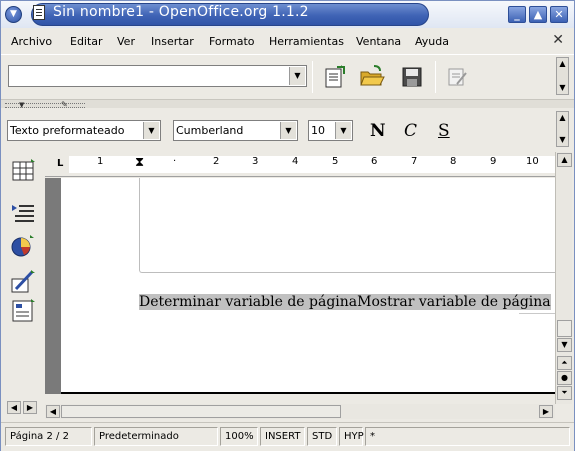  Describe the element at coordinates (334, 77) in the screenshot. I see `edit-file-icon` at that location.